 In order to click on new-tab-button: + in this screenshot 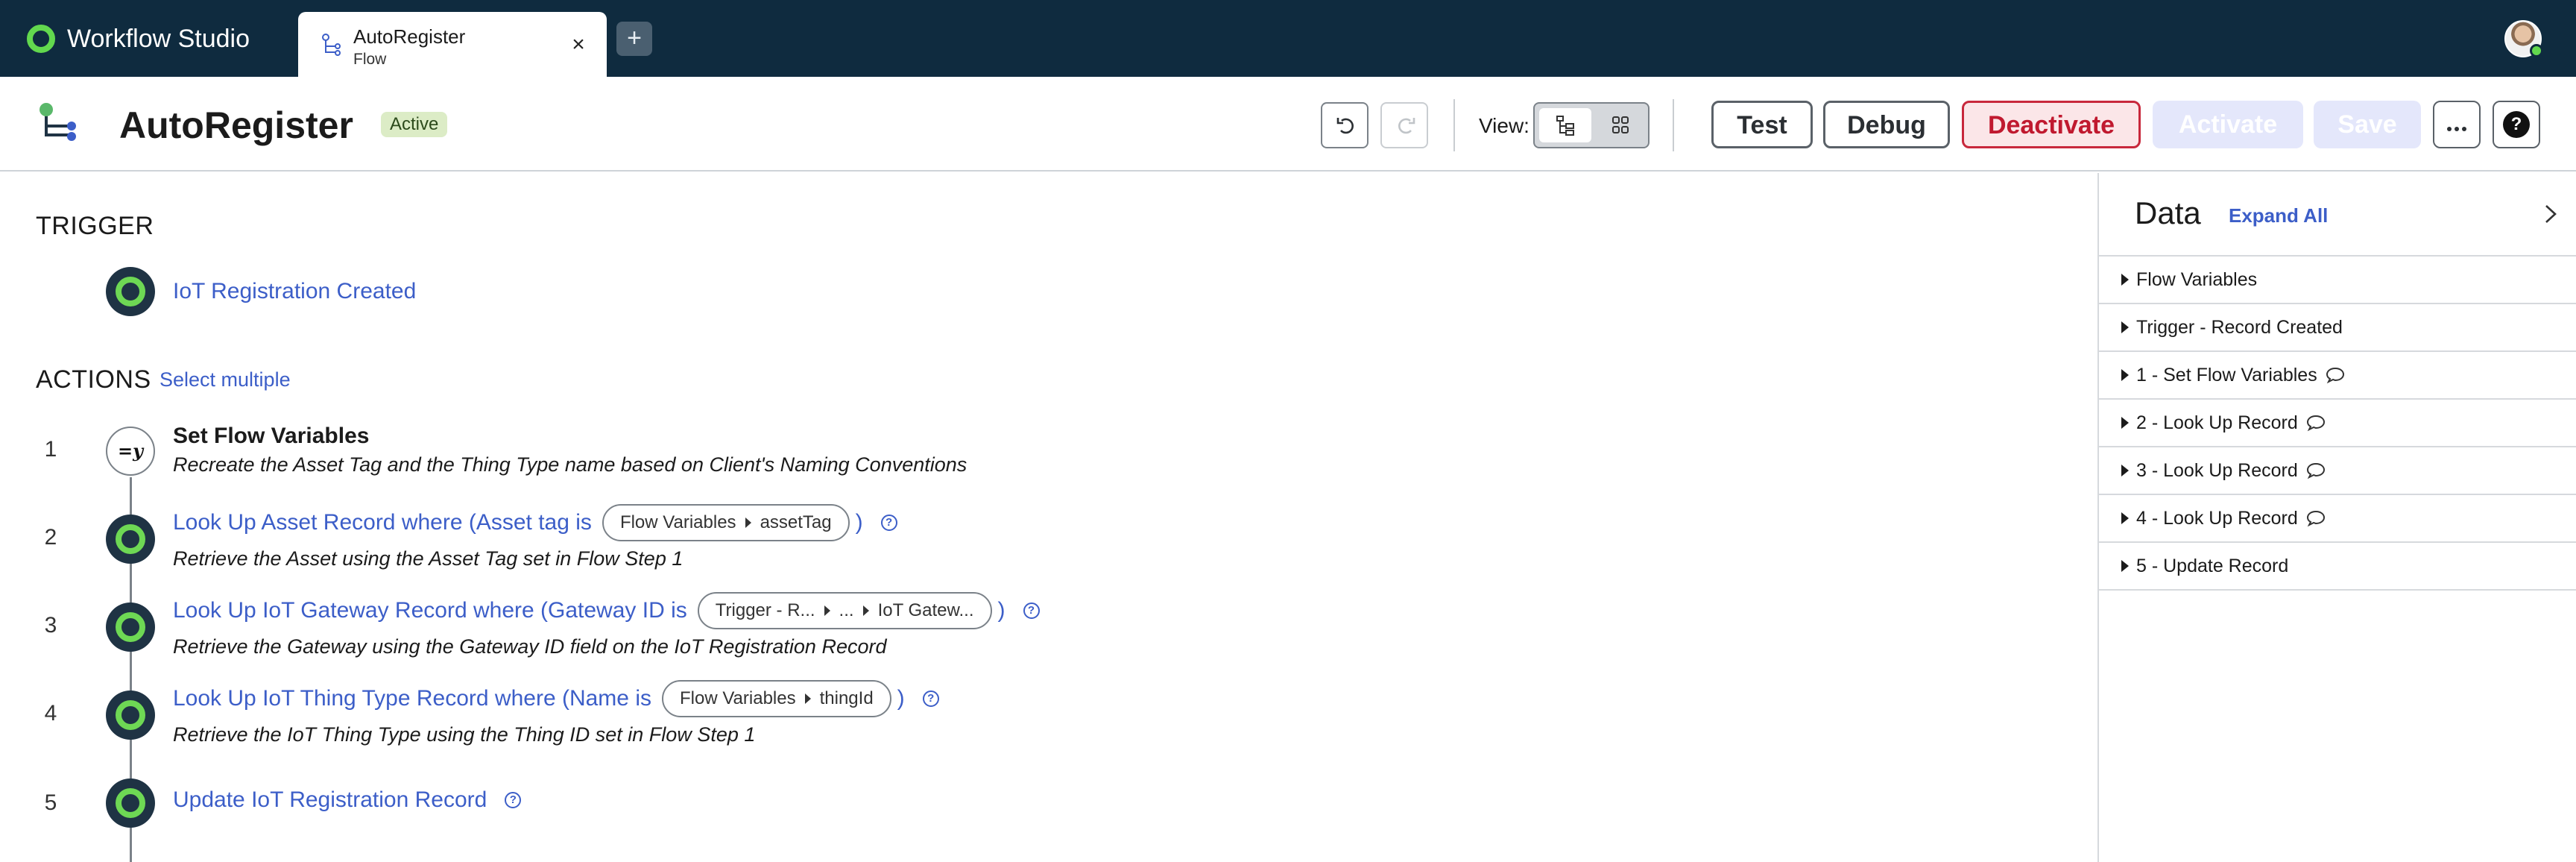, I will do `click(634, 39)`.